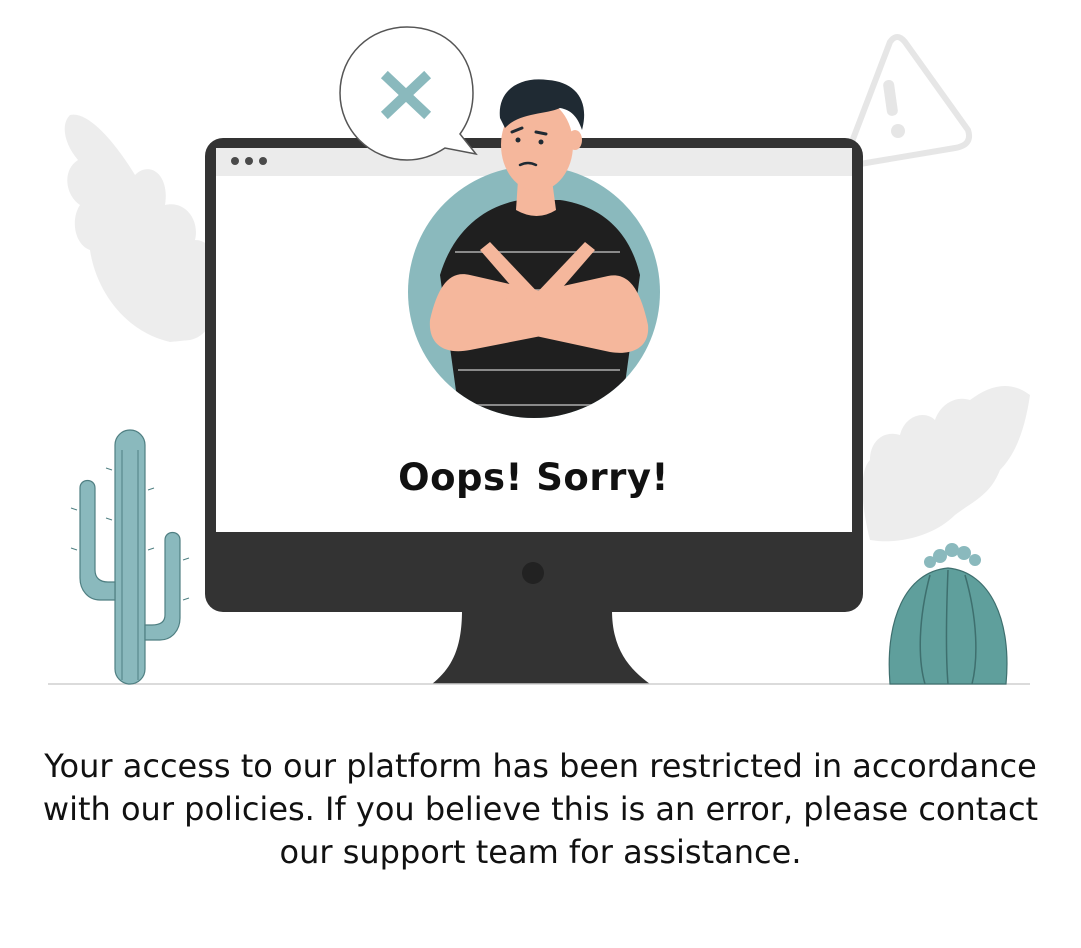 The height and width of the screenshot is (948, 1081). What do you see at coordinates (533, 573) in the screenshot?
I see `webcam-dot` at bounding box center [533, 573].